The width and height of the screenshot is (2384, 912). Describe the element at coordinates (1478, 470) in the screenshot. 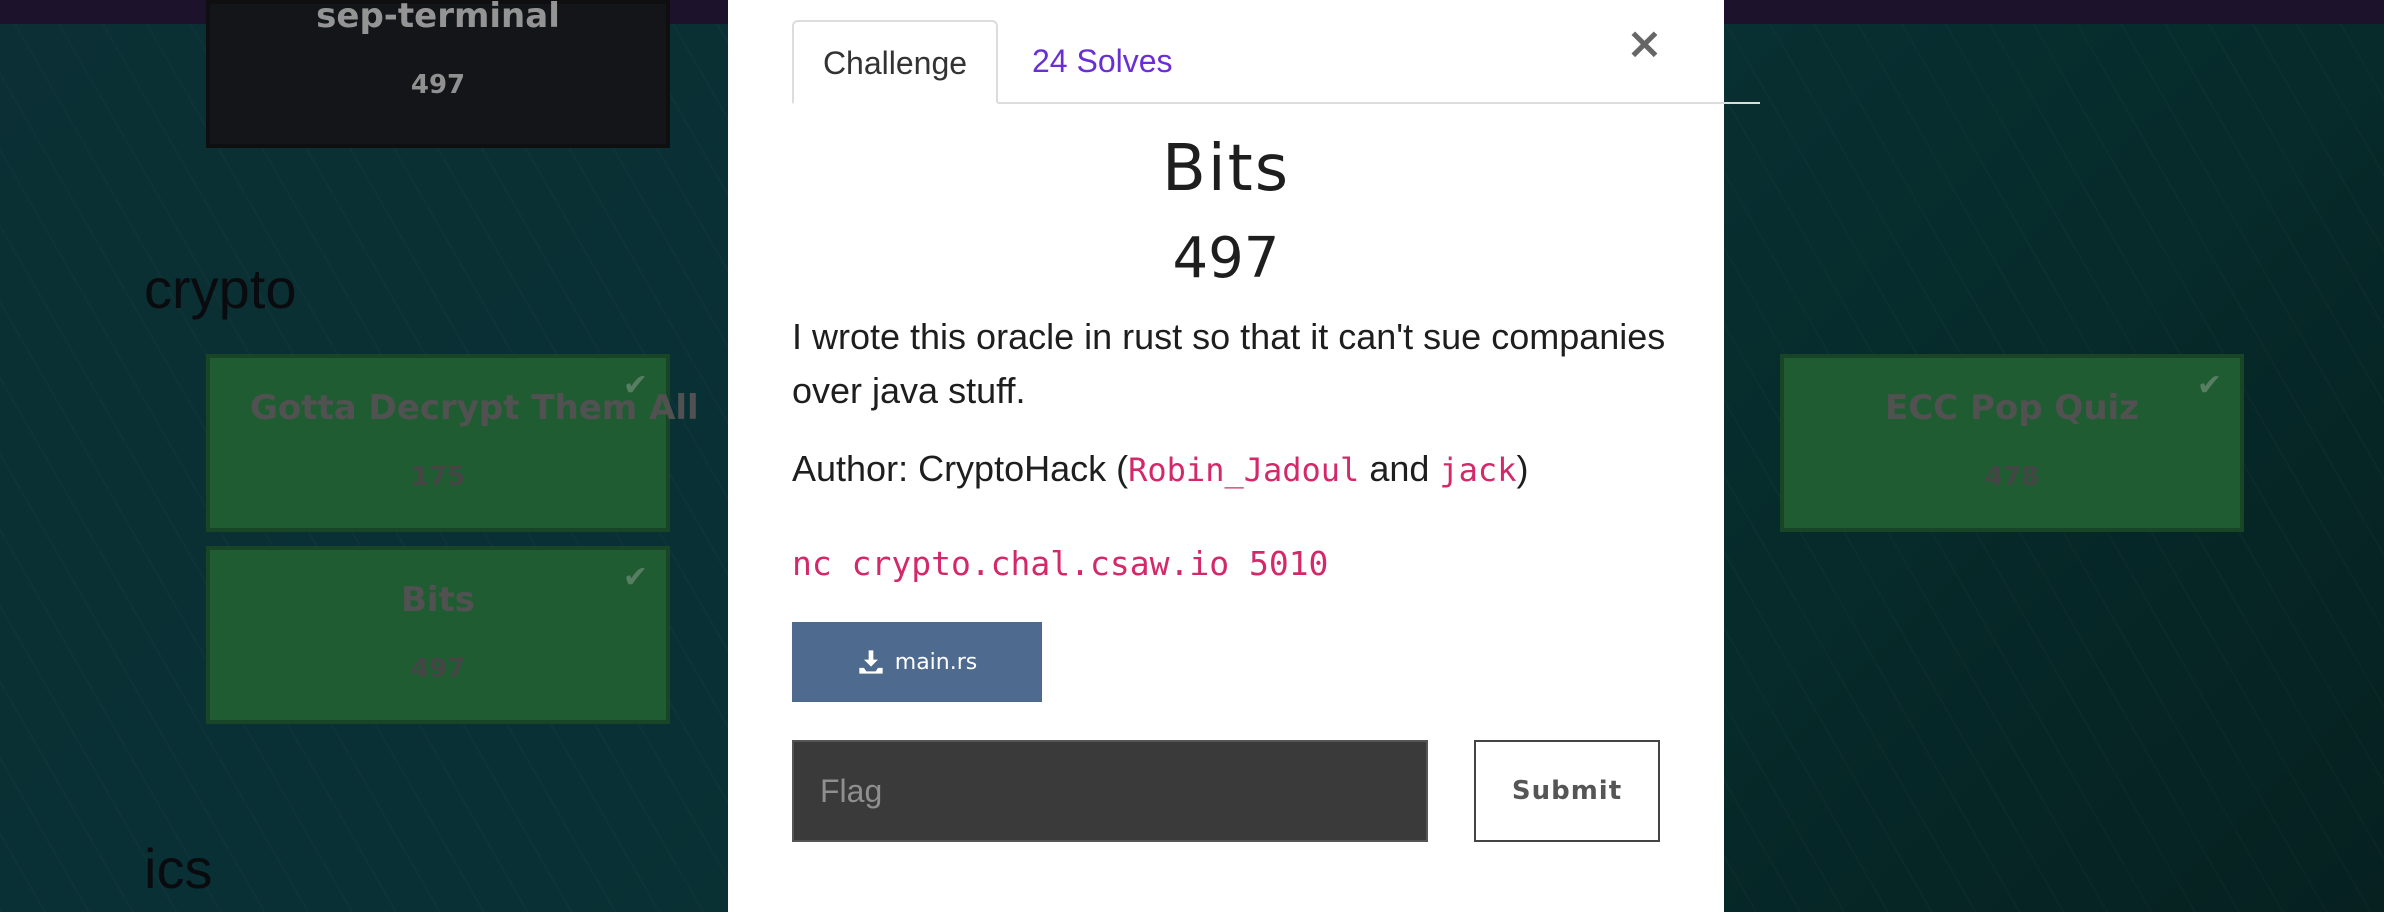

I see `author-name-jack: jack` at that location.